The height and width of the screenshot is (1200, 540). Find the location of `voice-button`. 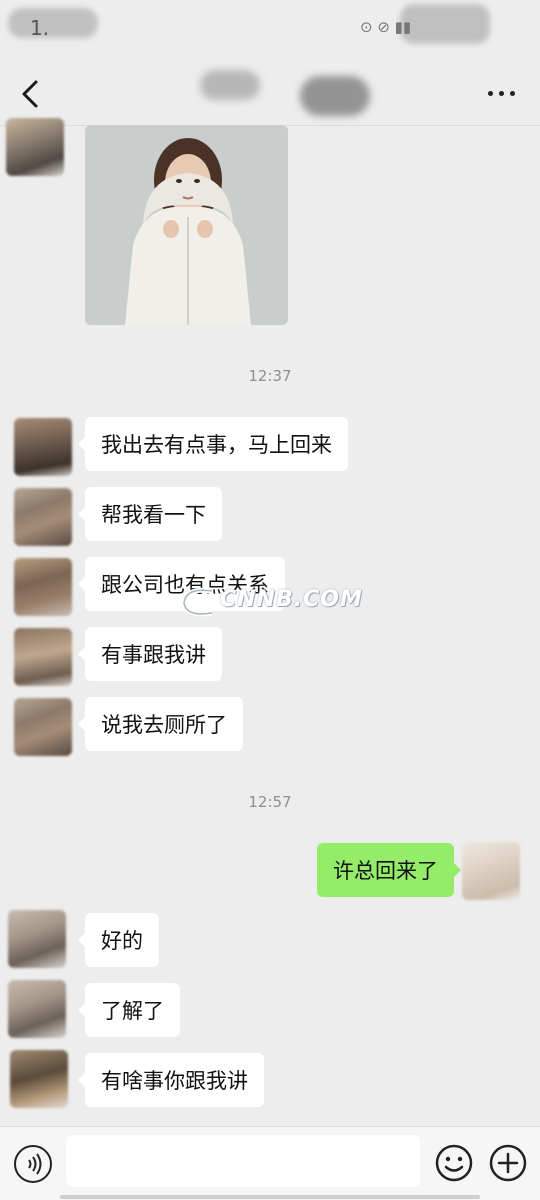

voice-button is located at coordinates (33, 1164).